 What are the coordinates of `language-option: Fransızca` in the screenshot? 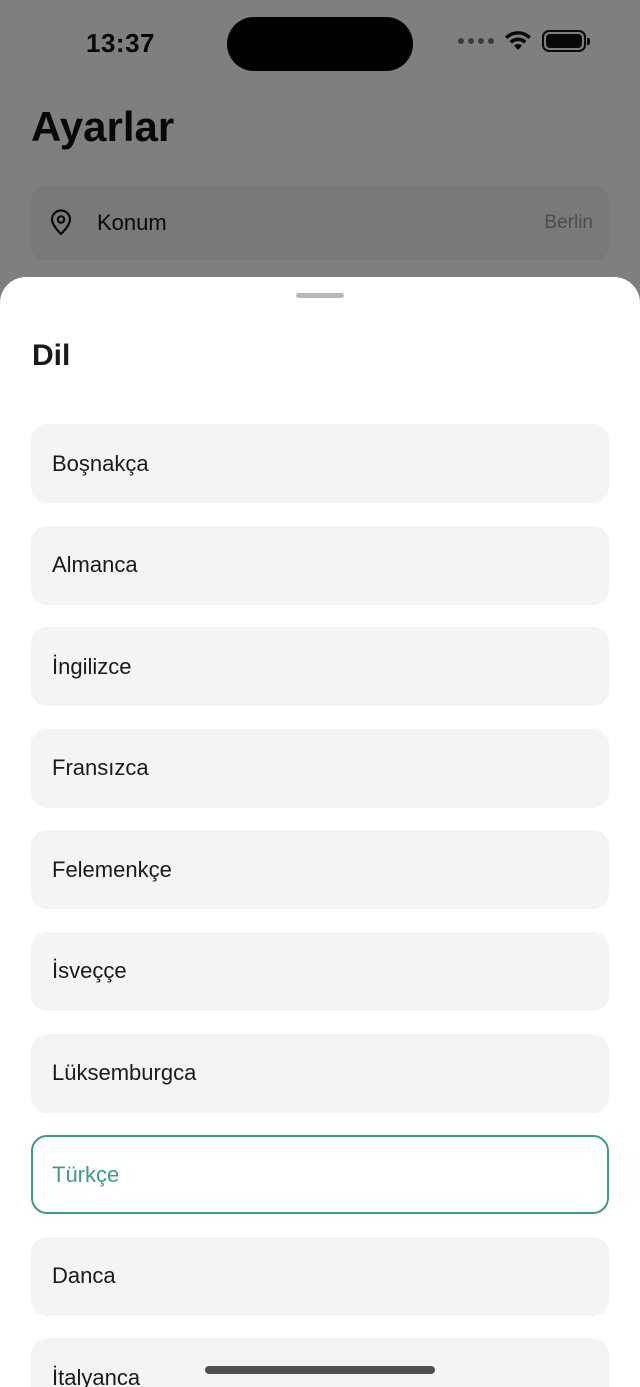 It's located at (320, 768).